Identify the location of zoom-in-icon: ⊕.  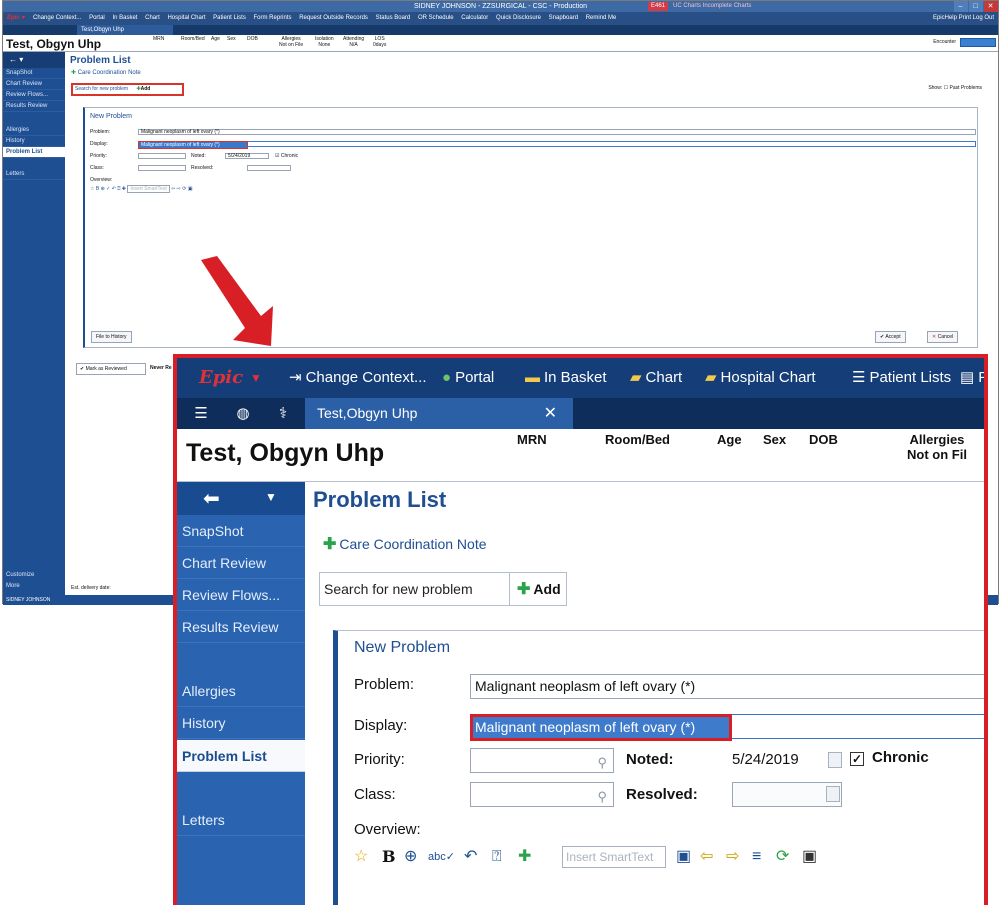
(410, 857).